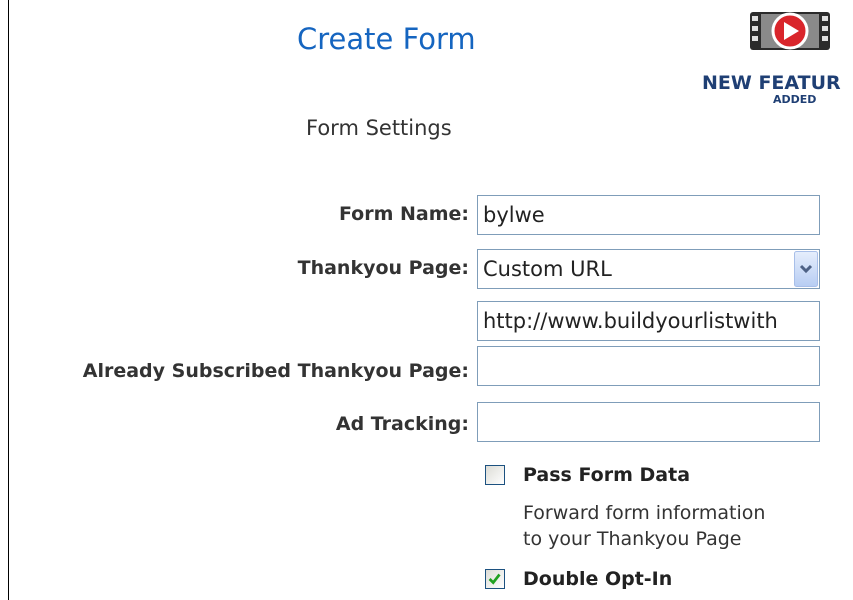 This screenshot has width=853, height=600. Describe the element at coordinates (790, 31) in the screenshot. I see `video-film-play-icon` at that location.